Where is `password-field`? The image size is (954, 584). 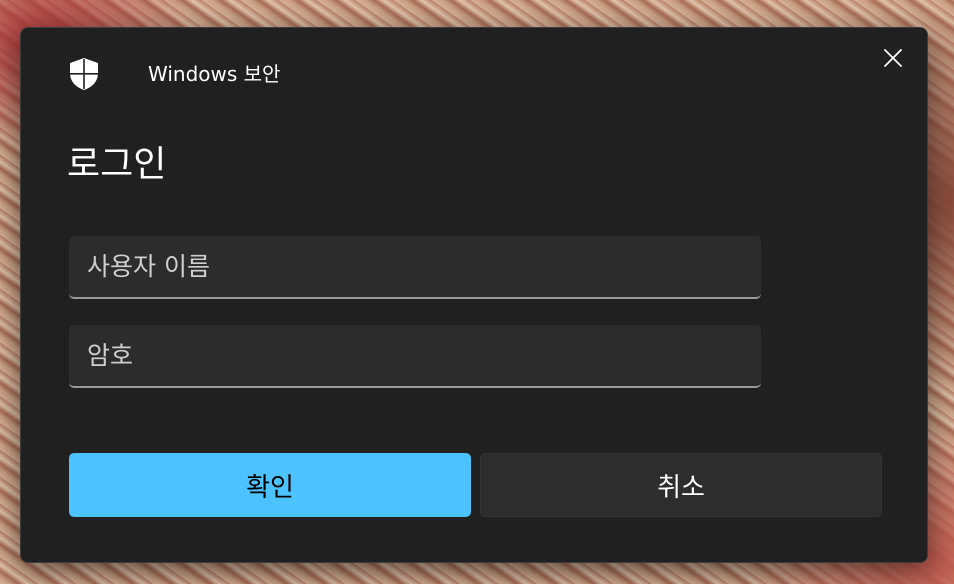
password-field is located at coordinates (415, 356).